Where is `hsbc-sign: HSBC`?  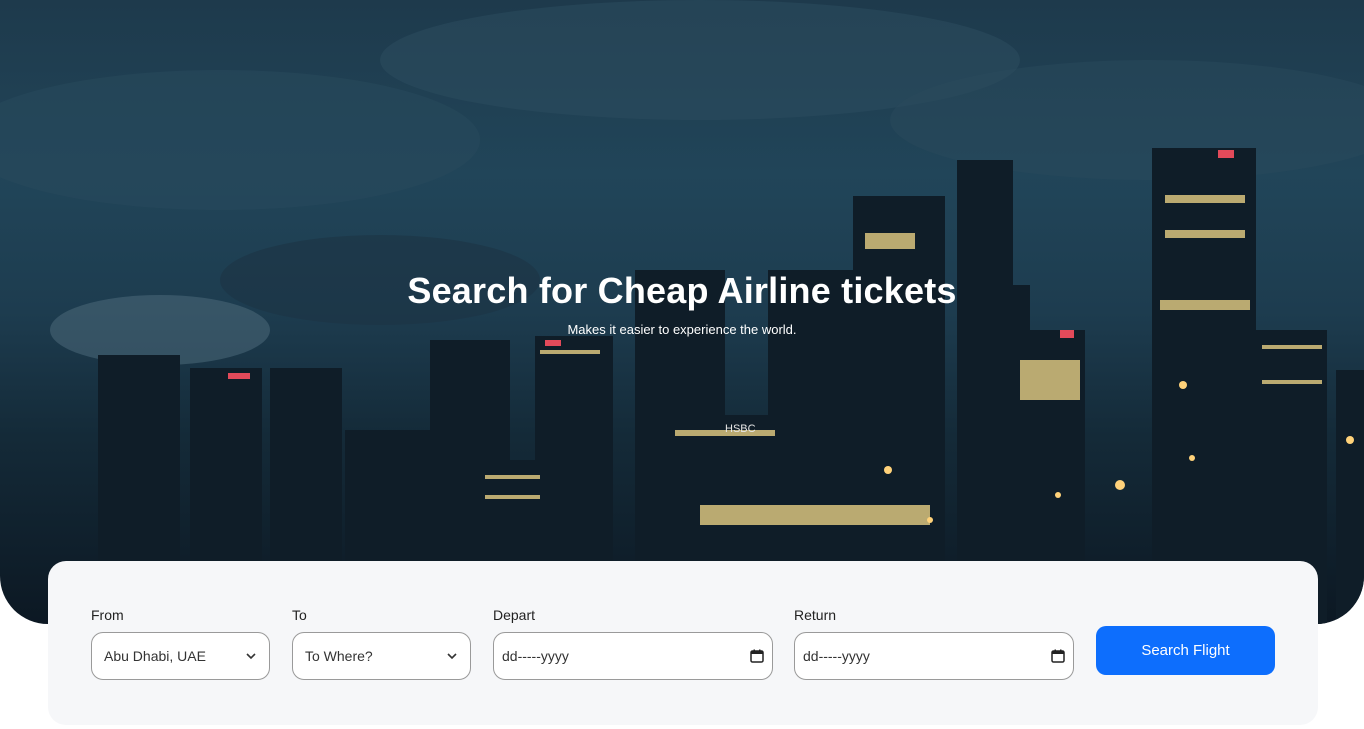
hsbc-sign: HSBC is located at coordinates (740, 429).